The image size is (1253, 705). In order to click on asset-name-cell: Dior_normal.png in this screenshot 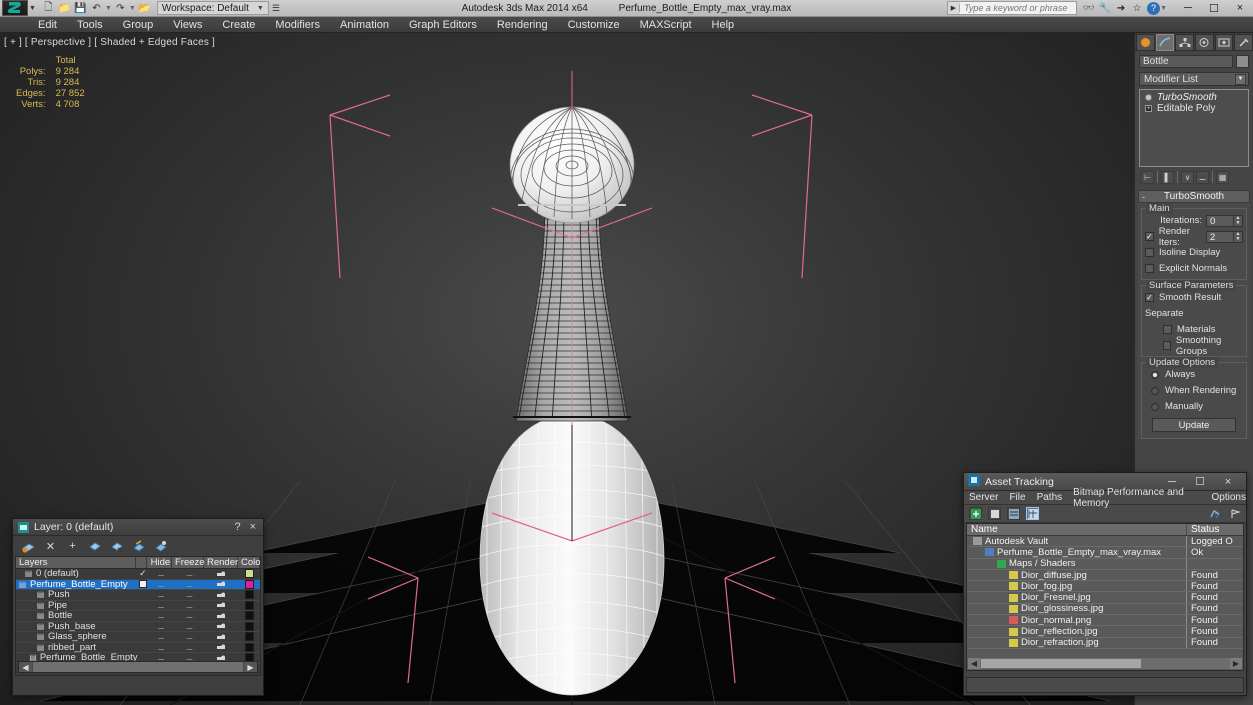, I will do `click(1077, 620)`.